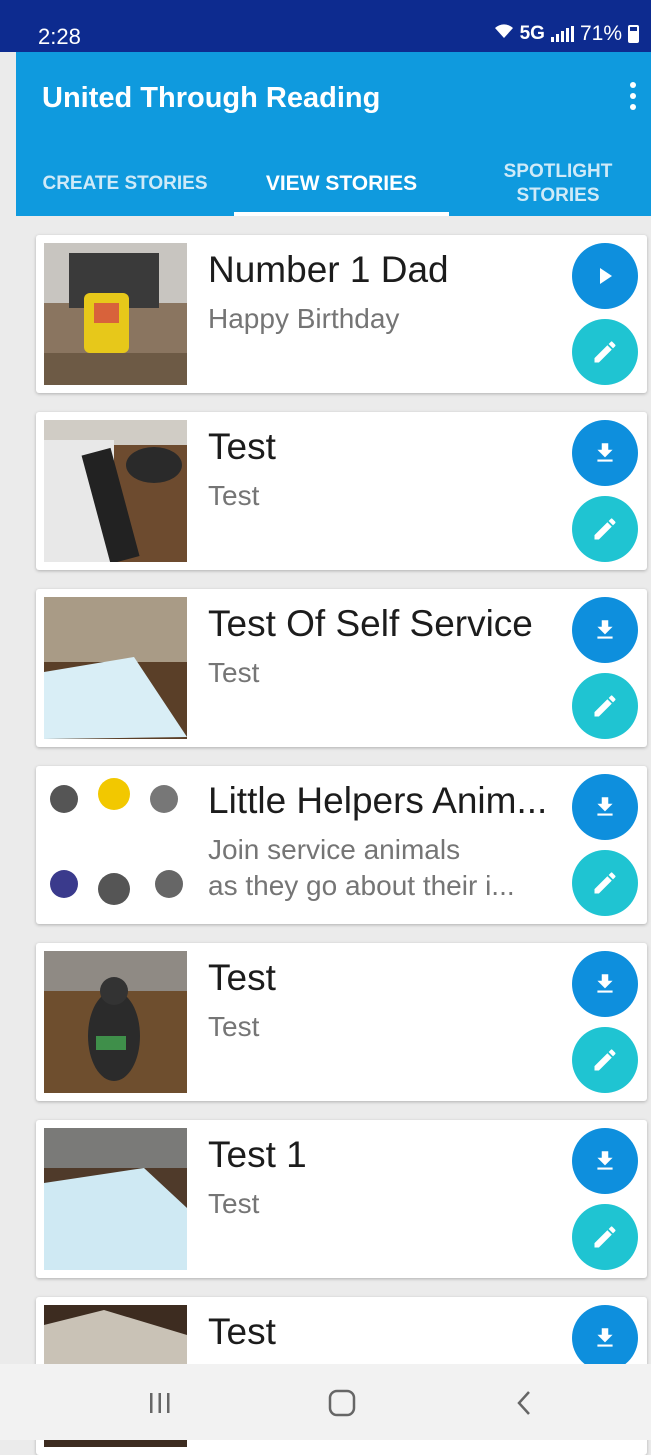 This screenshot has width=651, height=1455. I want to click on play-icon, so click(606, 276).